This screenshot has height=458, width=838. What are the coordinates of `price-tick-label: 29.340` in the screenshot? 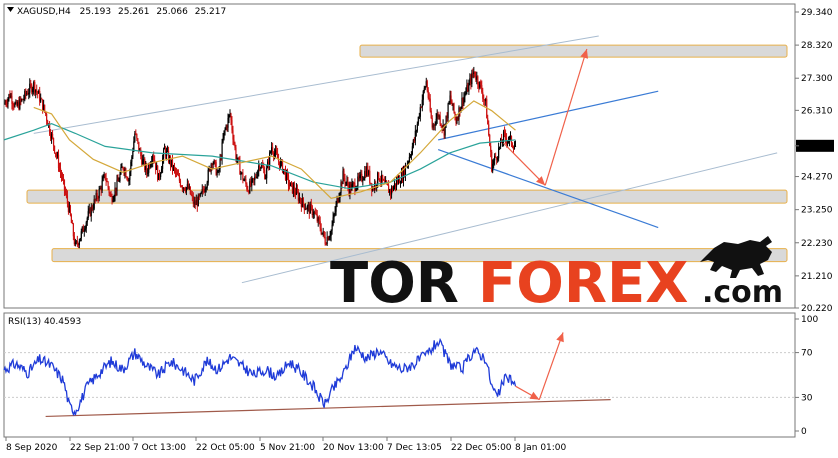 It's located at (817, 13).